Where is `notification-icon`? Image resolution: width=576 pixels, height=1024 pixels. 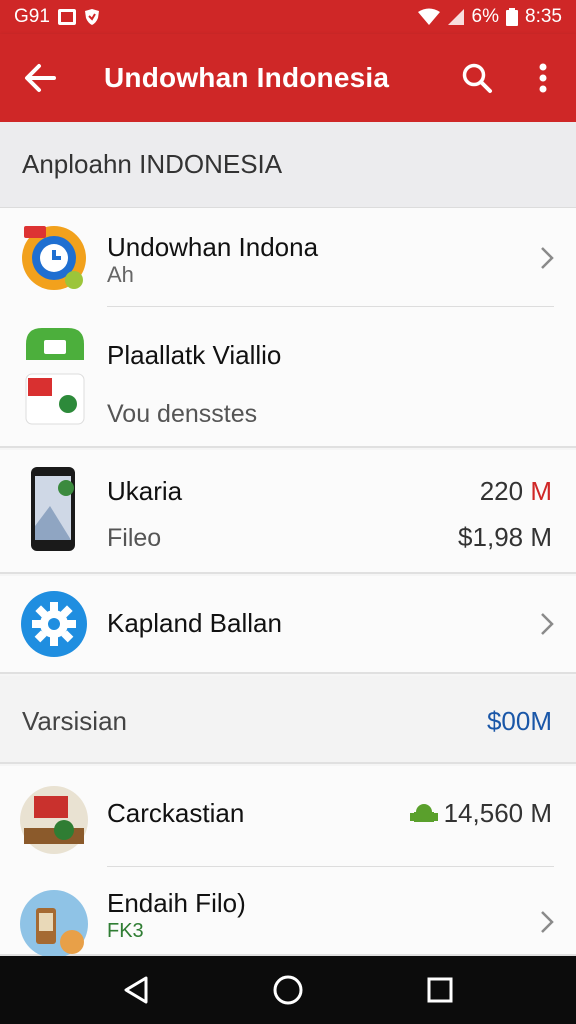 notification-icon is located at coordinates (66, 17).